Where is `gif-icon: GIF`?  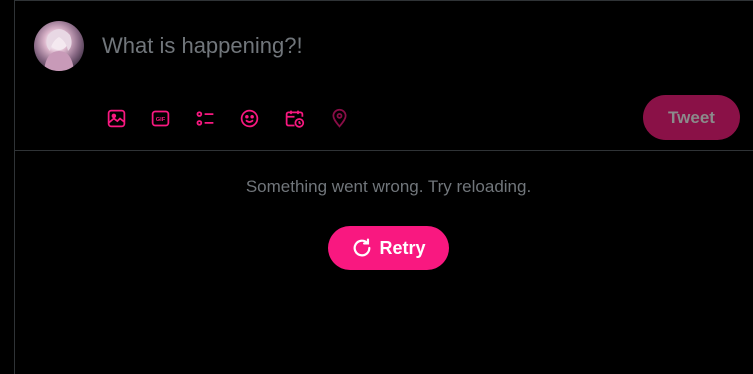
gif-icon: GIF is located at coordinates (160, 118).